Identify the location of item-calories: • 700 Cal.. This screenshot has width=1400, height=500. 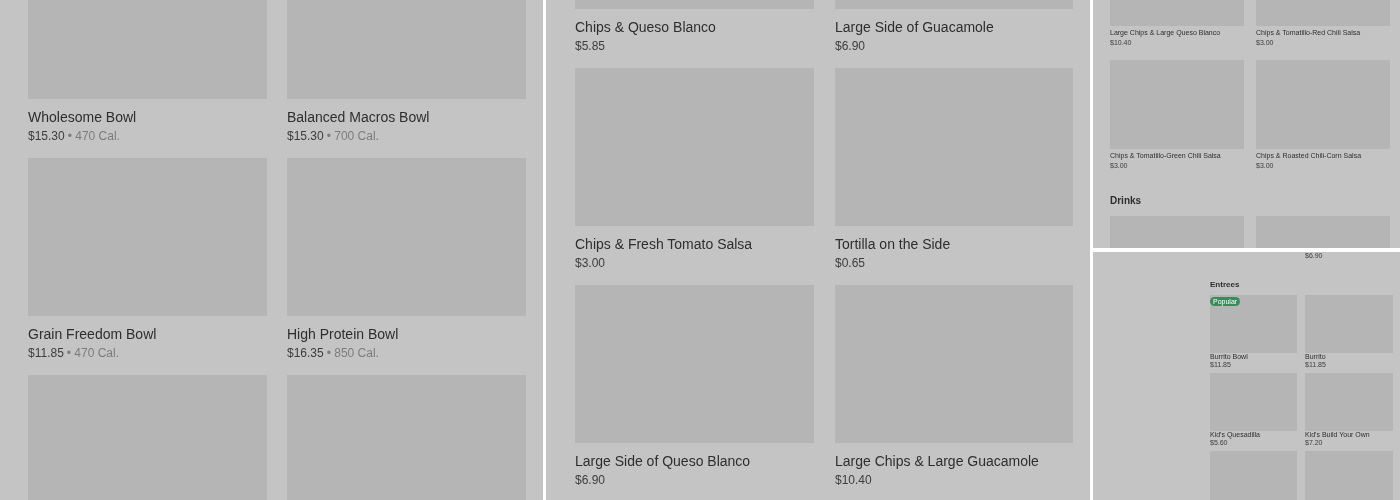
(352, 136).